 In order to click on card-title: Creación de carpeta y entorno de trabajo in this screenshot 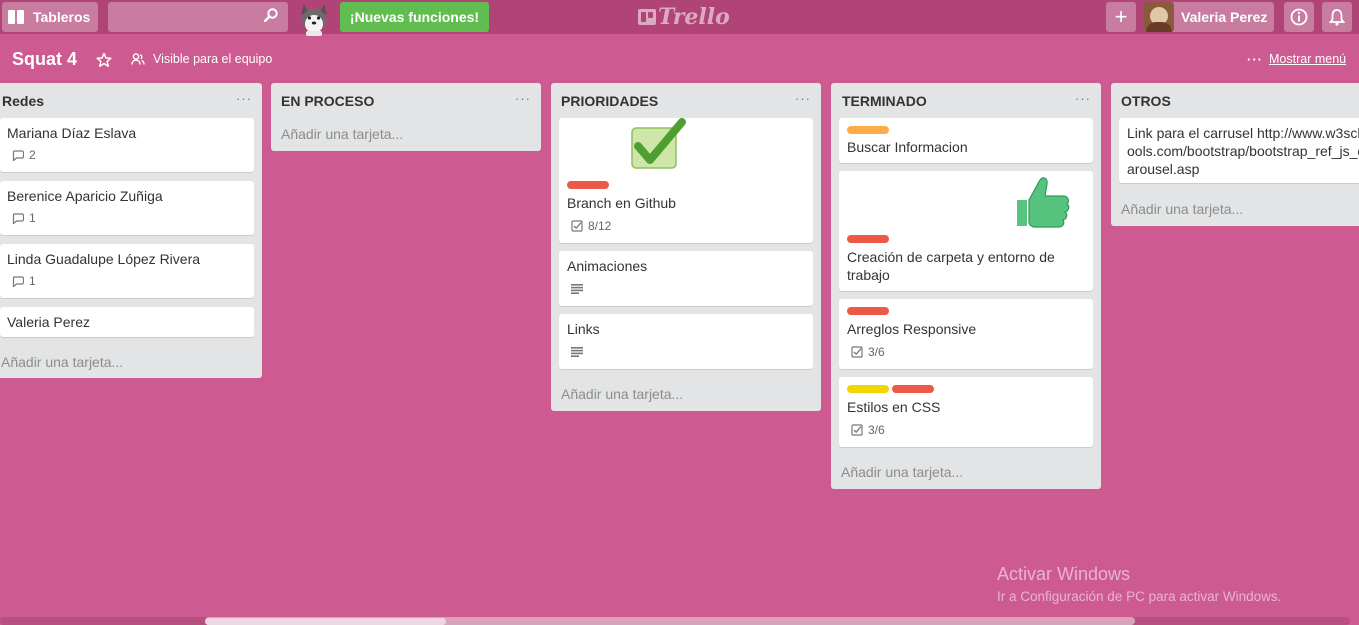, I will do `click(951, 266)`.